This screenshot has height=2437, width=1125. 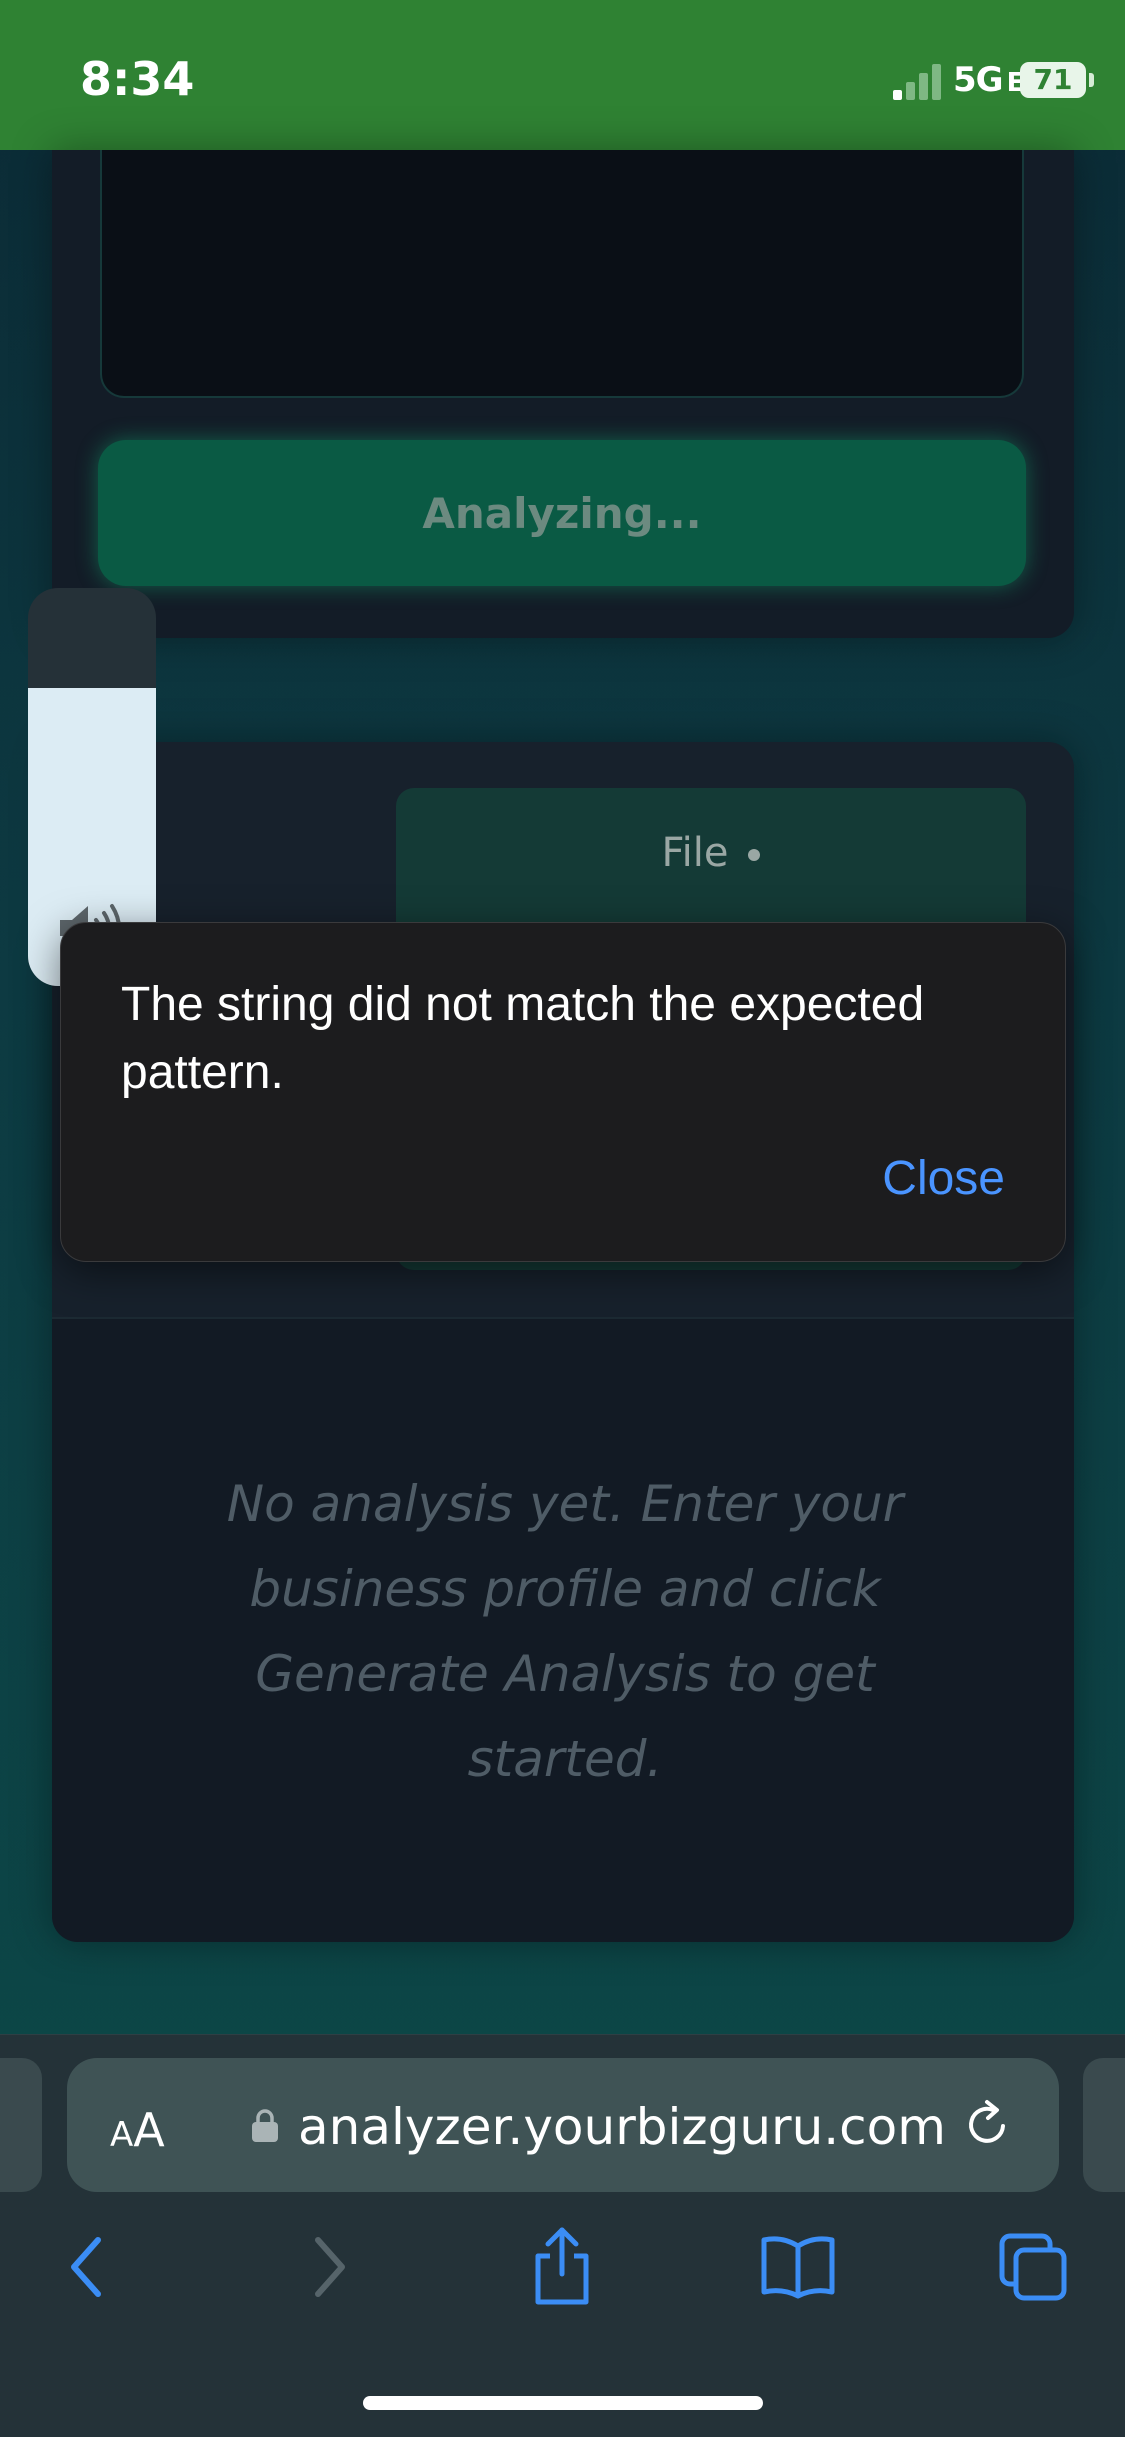 What do you see at coordinates (917, 82) in the screenshot?
I see `cellular-signal-icon` at bounding box center [917, 82].